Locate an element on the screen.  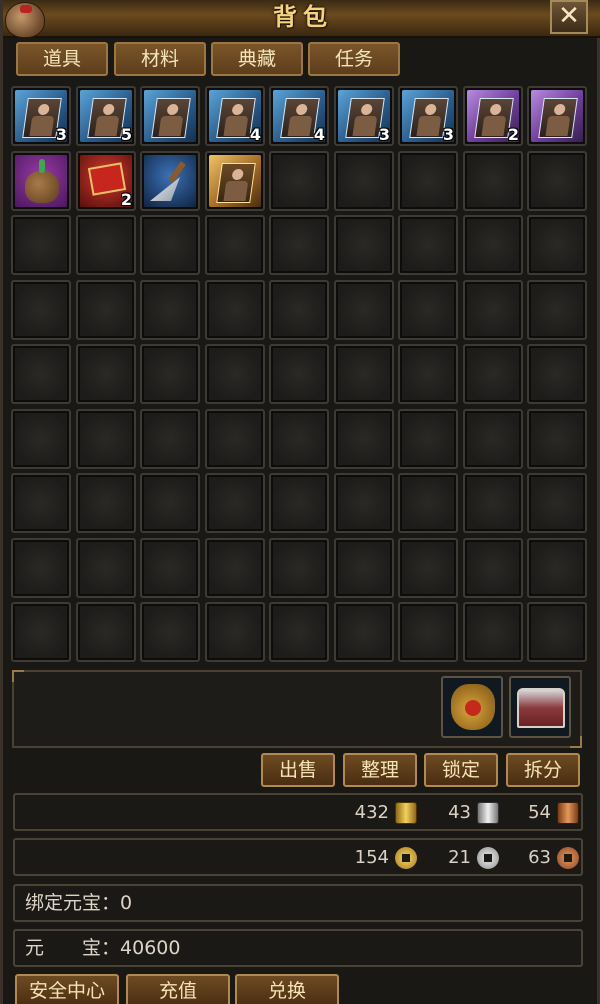
treasure-chest-icon is located at coordinates (540, 707).